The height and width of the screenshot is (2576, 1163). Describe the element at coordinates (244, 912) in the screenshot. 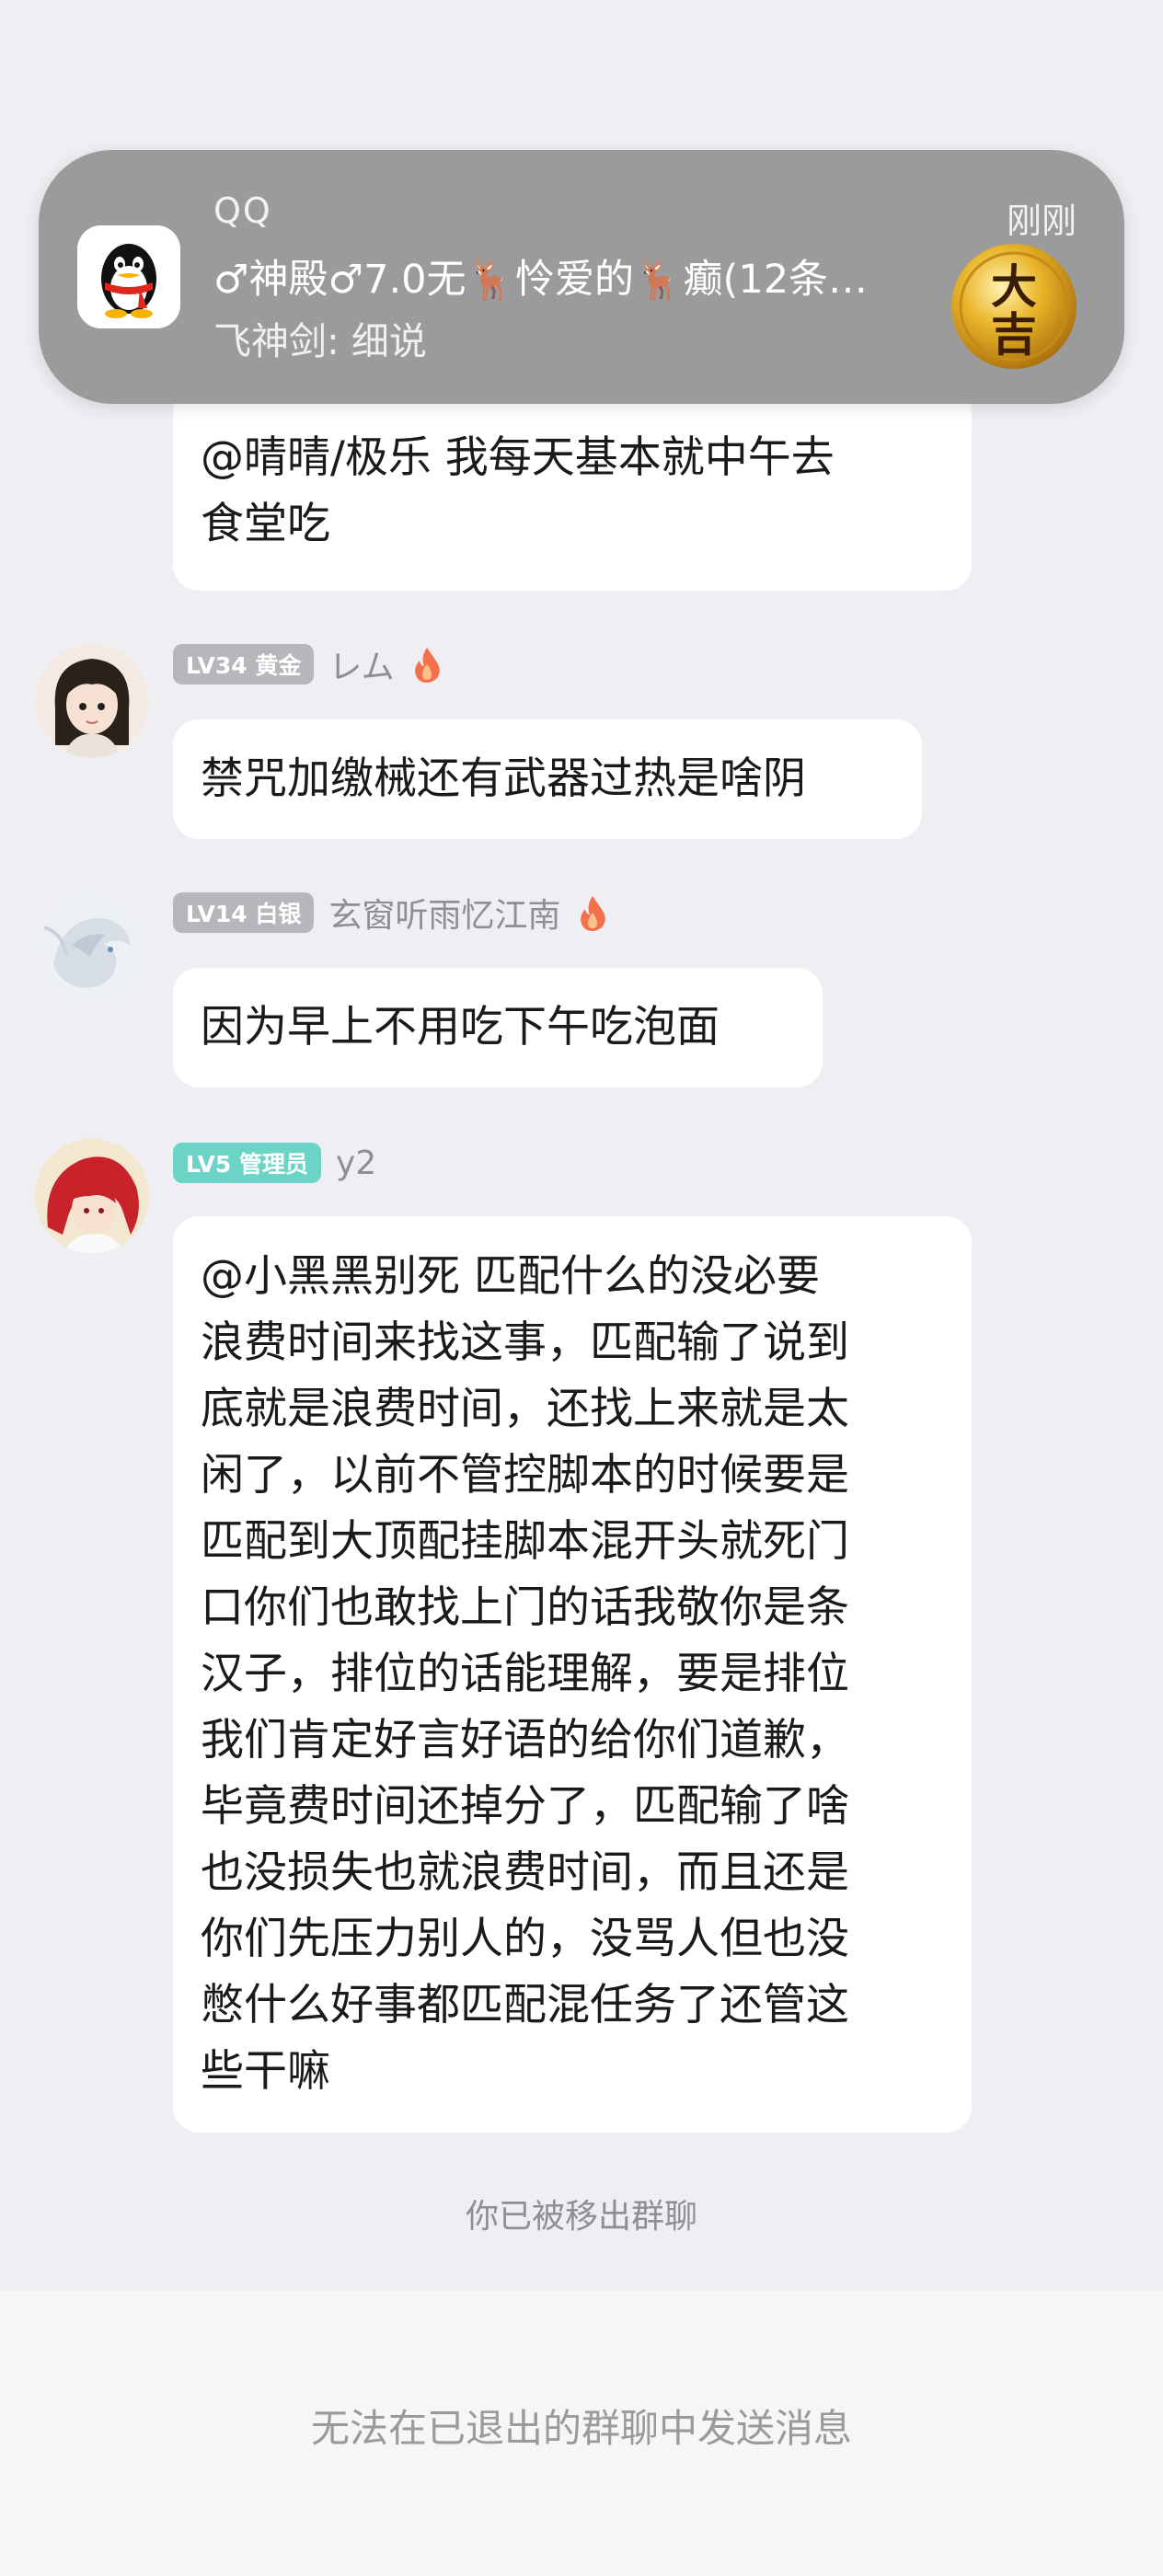

I see `level-badge: LV14 白银` at that location.